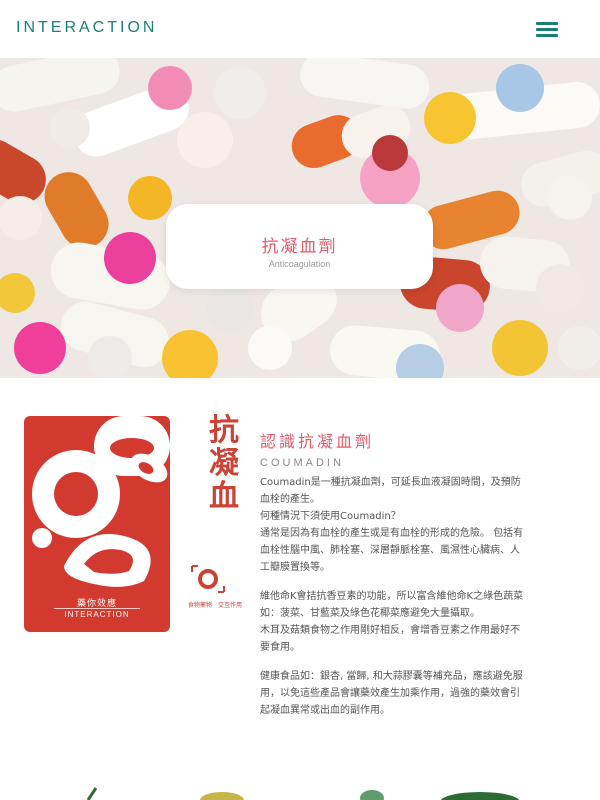 The height and width of the screenshot is (800, 600). Describe the element at coordinates (290, 499) in the screenshot. I see `text-line: 血栓的產生。` at that location.